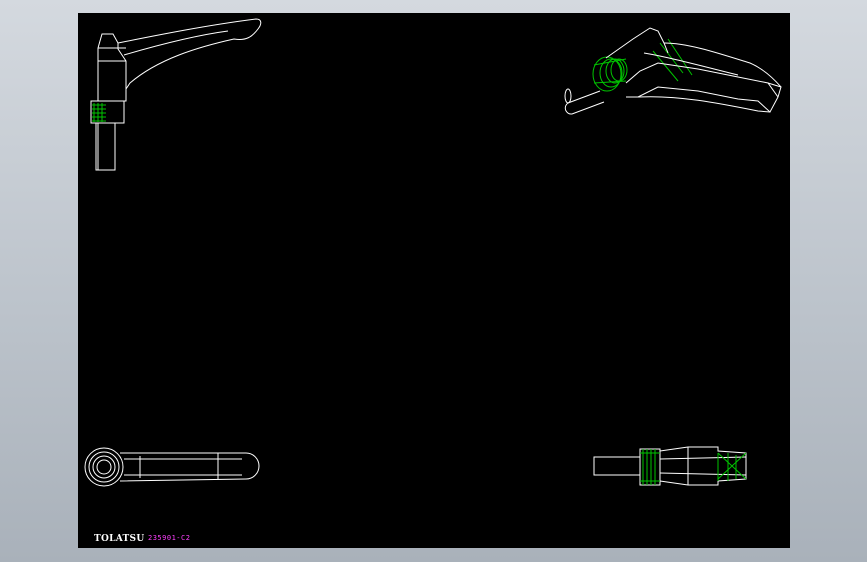 This screenshot has width=867, height=562. I want to click on threaded-collar, so click(107, 112).